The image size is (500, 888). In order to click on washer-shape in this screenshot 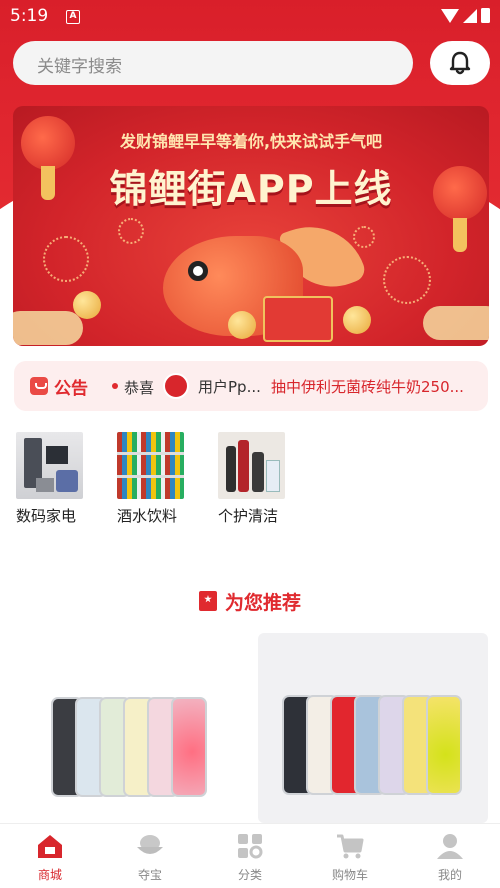, I will do `click(67, 481)`.